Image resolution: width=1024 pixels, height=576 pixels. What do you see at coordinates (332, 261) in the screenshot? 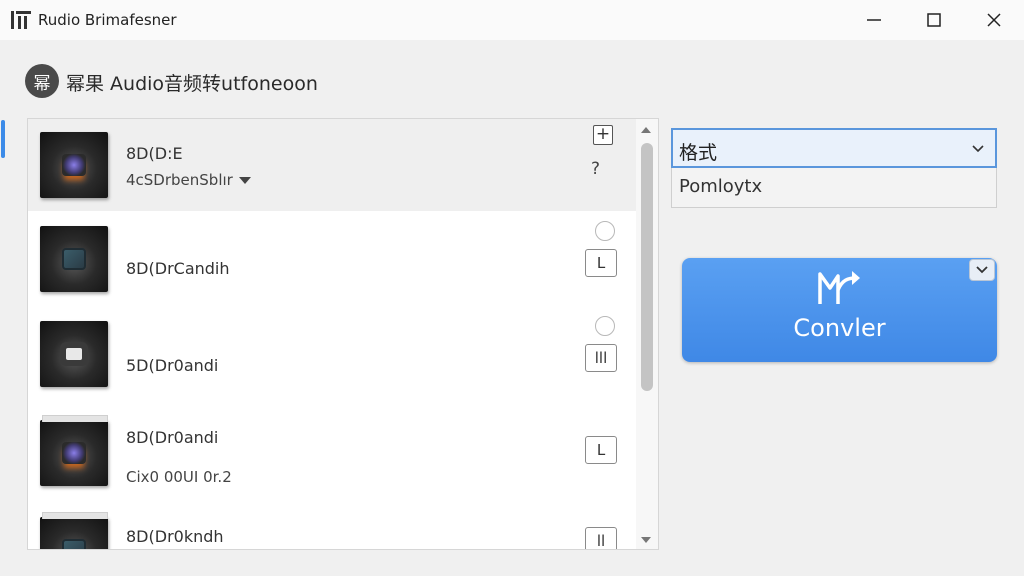
I see `list-item: 8D(DrCandih L` at bounding box center [332, 261].